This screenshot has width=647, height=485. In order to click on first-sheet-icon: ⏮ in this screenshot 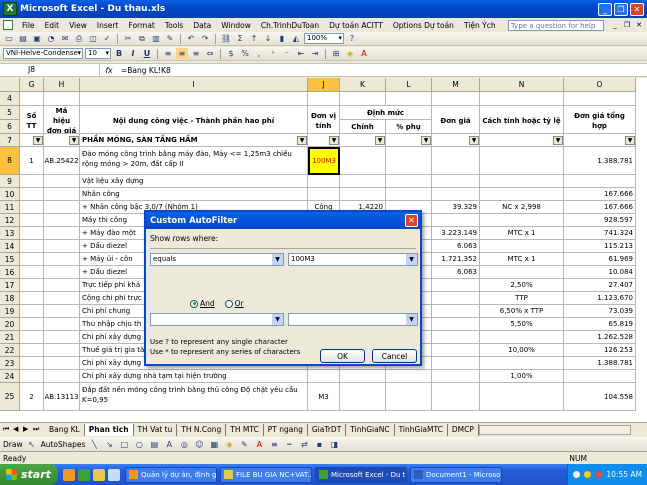, I will do `click(7, 429)`.